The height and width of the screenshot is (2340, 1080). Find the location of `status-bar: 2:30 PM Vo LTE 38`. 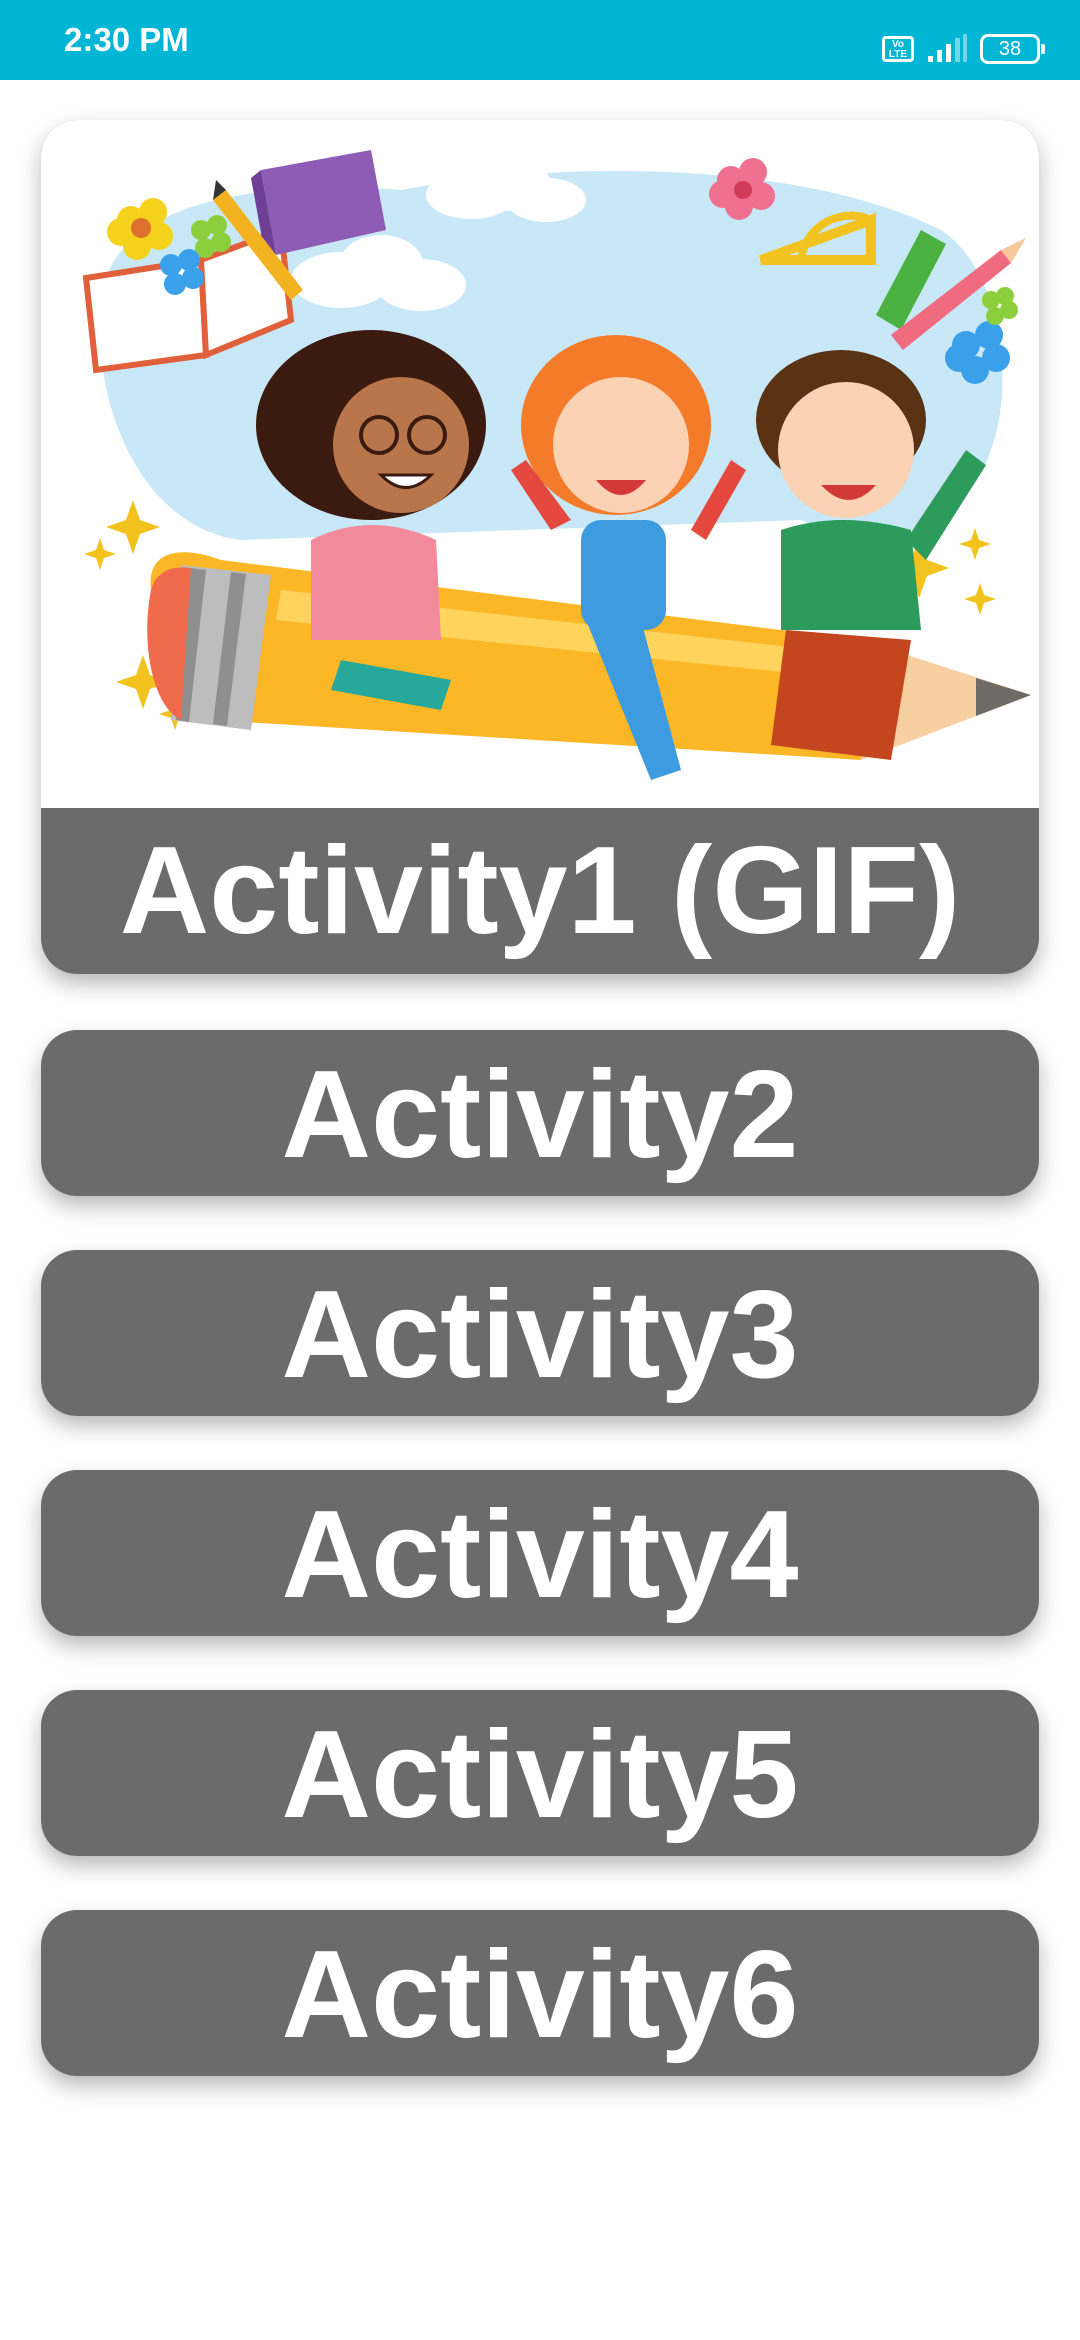

status-bar: 2:30 PM Vo LTE 38 is located at coordinates (540, 40).